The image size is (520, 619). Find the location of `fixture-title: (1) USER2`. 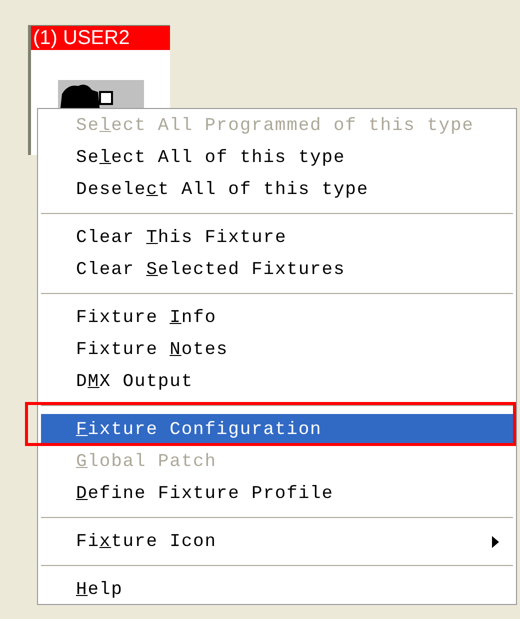

fixture-title: (1) USER2 is located at coordinates (100, 38).